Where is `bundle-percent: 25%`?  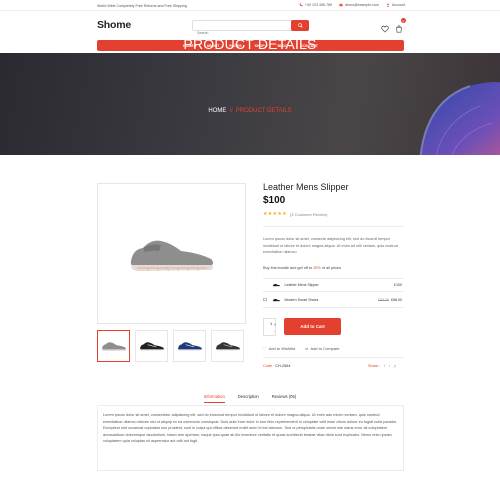
bundle-percent: 25% is located at coordinates (317, 268).